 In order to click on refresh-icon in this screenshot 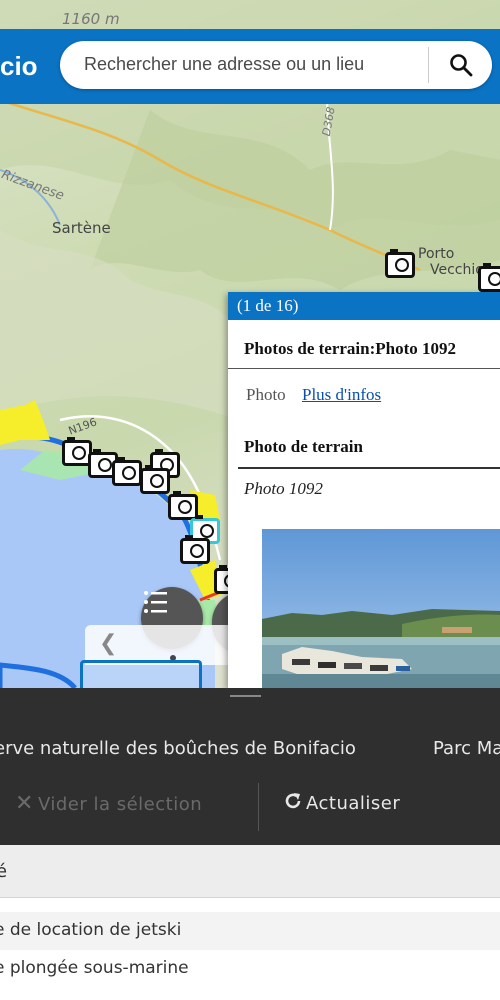, I will do `click(293, 801)`.